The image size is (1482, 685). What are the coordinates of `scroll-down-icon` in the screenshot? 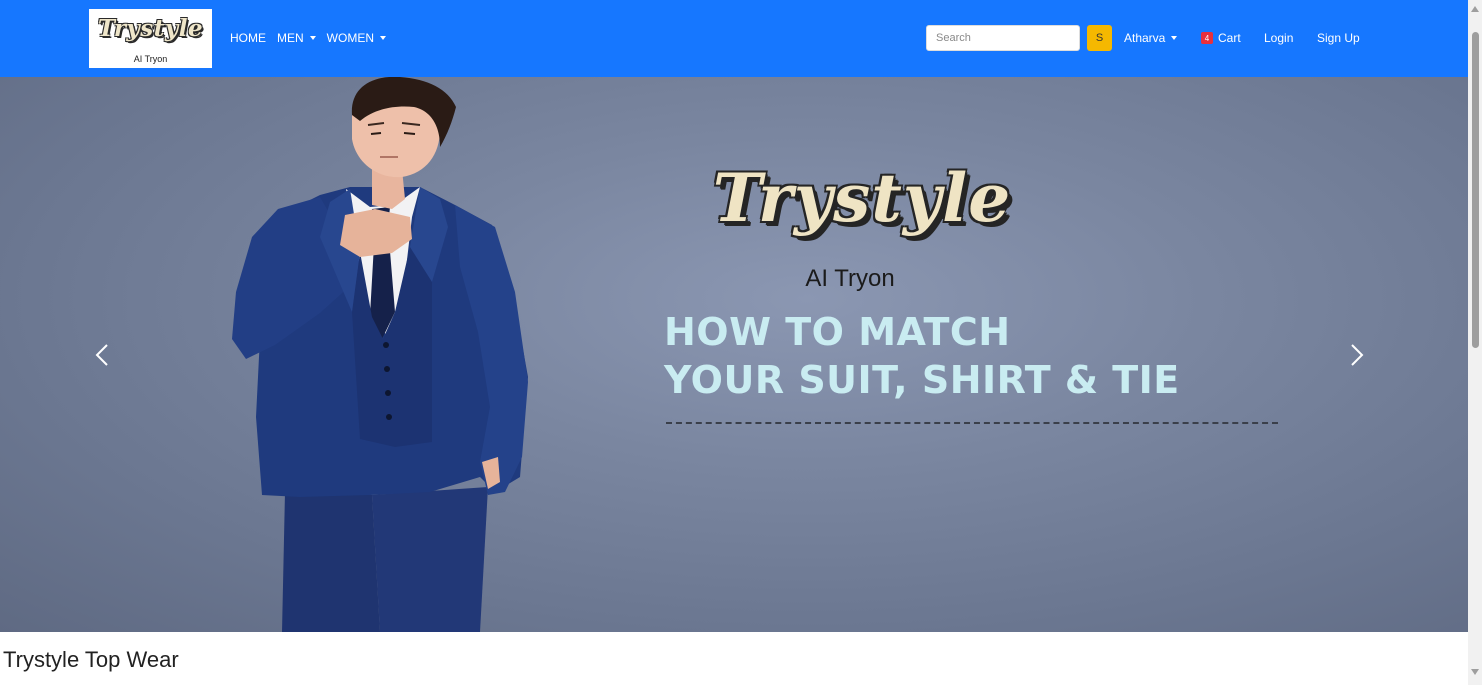 It's located at (1475, 672).